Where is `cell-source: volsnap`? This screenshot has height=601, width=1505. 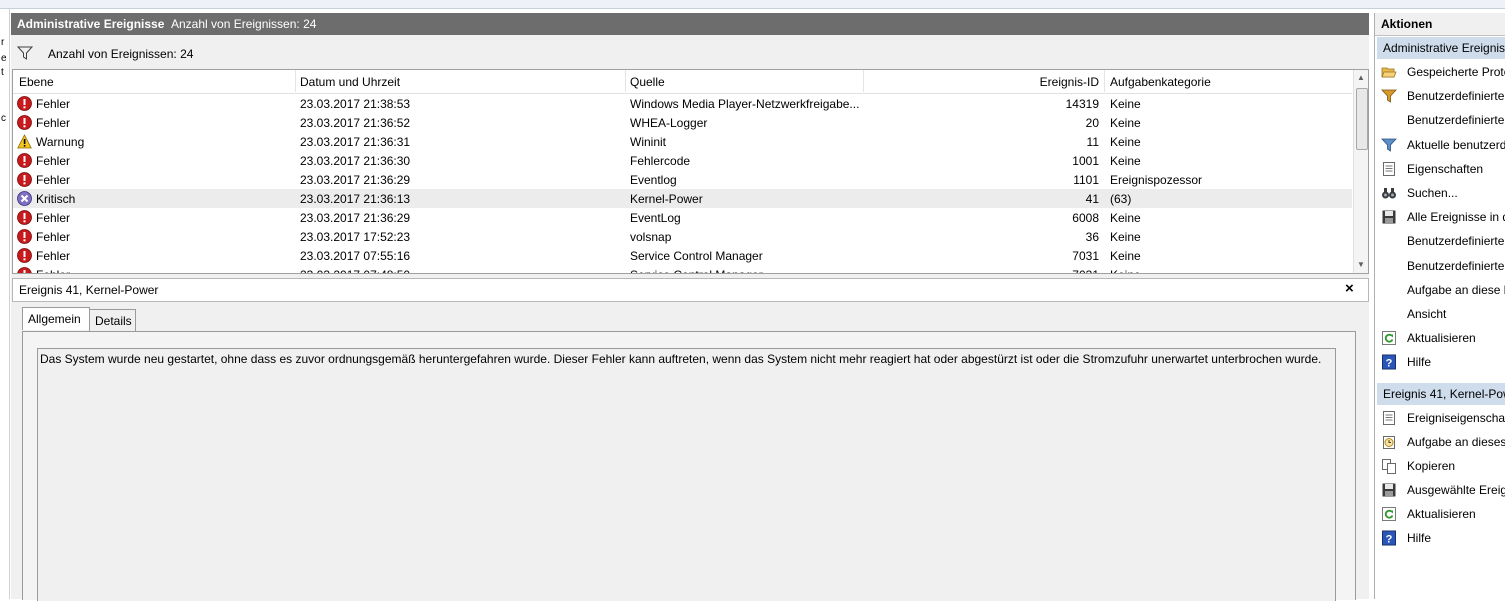
cell-source: volsnap is located at coordinates (651, 237).